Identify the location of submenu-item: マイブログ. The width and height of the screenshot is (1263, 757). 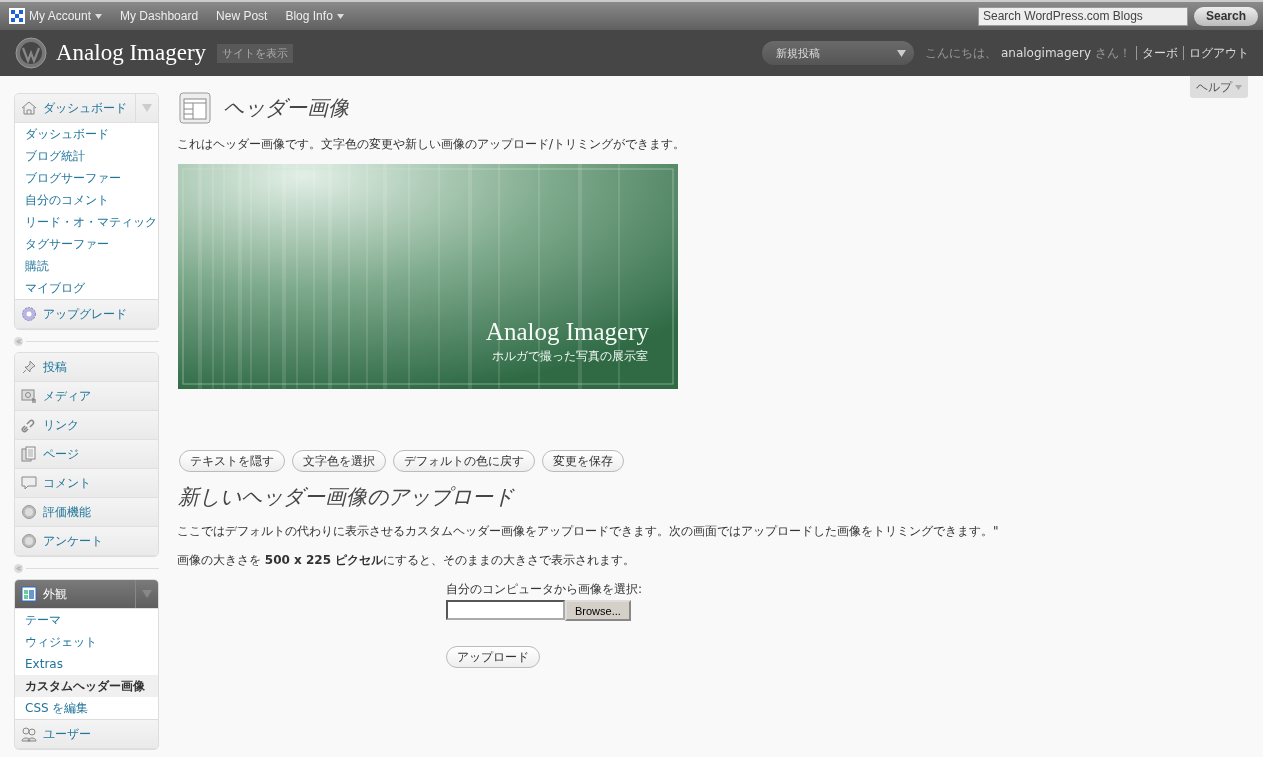
(86, 288).